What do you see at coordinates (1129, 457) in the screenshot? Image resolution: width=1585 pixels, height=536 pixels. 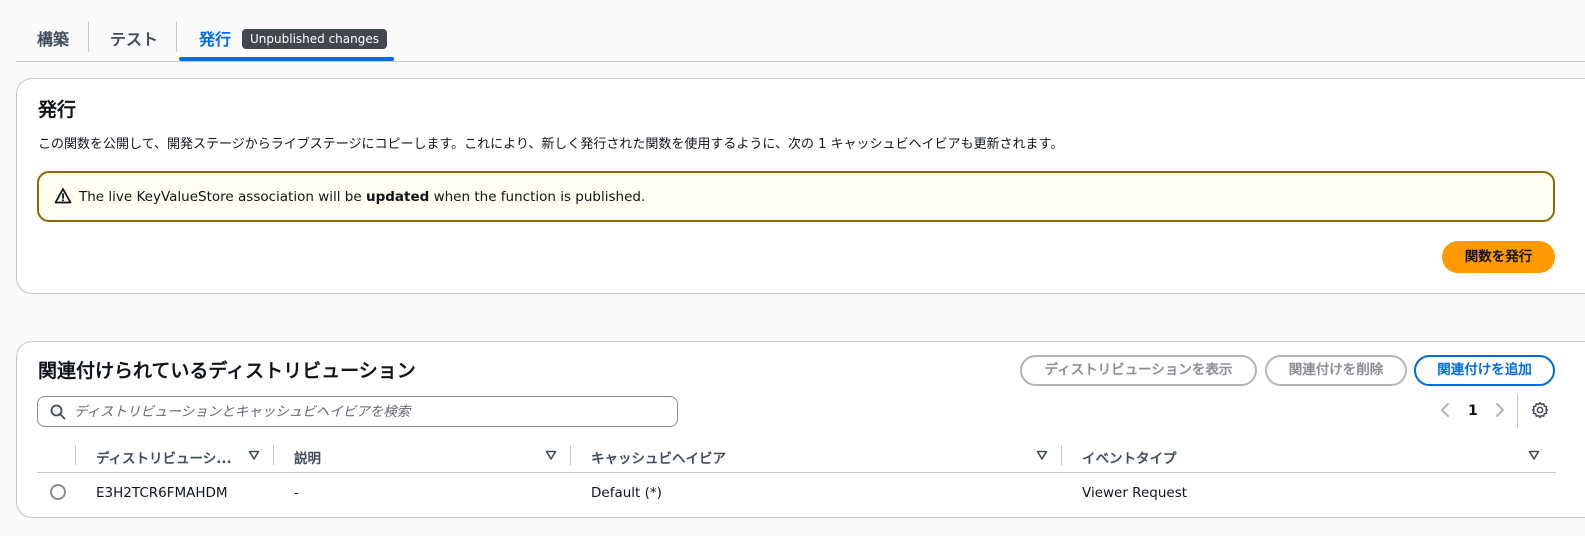 I see `column-header-event-type: イベントタイプ` at bounding box center [1129, 457].